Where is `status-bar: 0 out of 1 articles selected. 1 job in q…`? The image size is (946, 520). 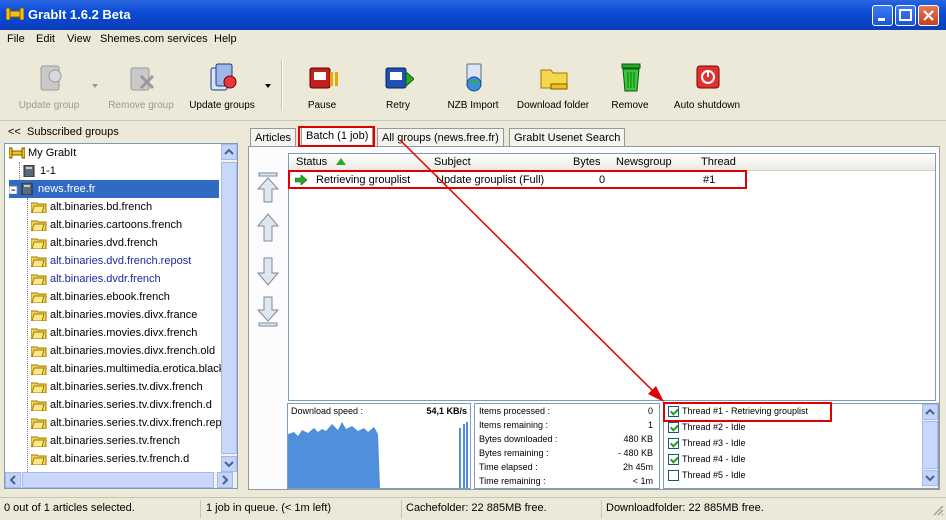
status-bar: 0 out of 1 articles selected. 1 job in q… is located at coordinates (473, 508).